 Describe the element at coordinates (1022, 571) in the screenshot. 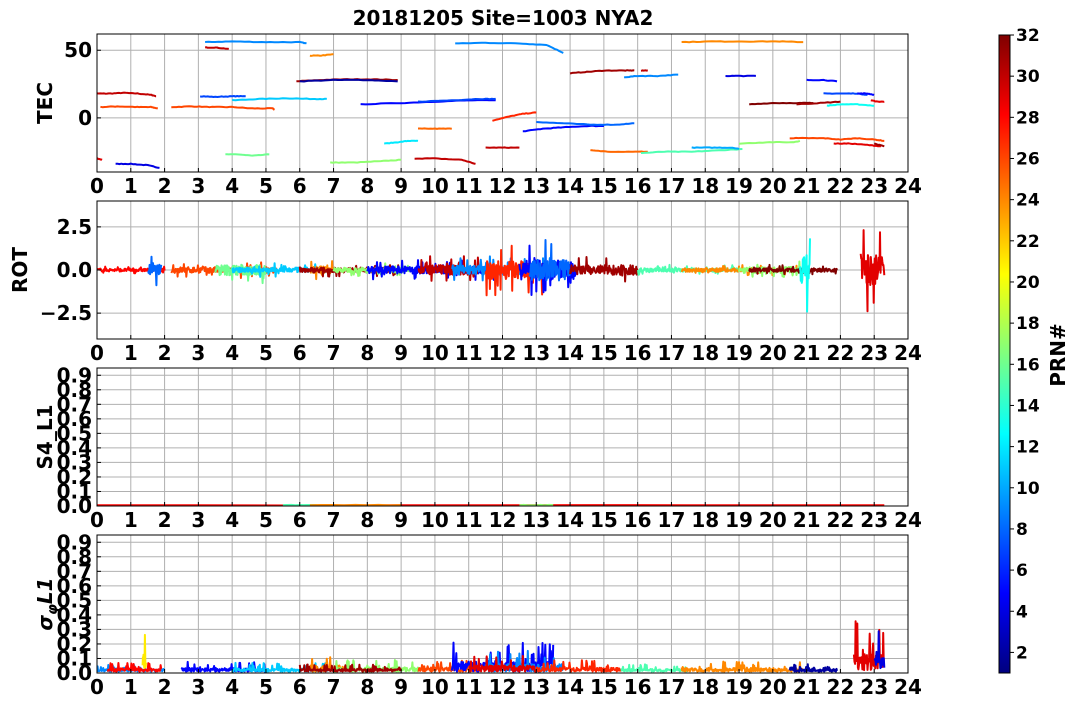

I see `colorbar-tick-label: 6` at that location.